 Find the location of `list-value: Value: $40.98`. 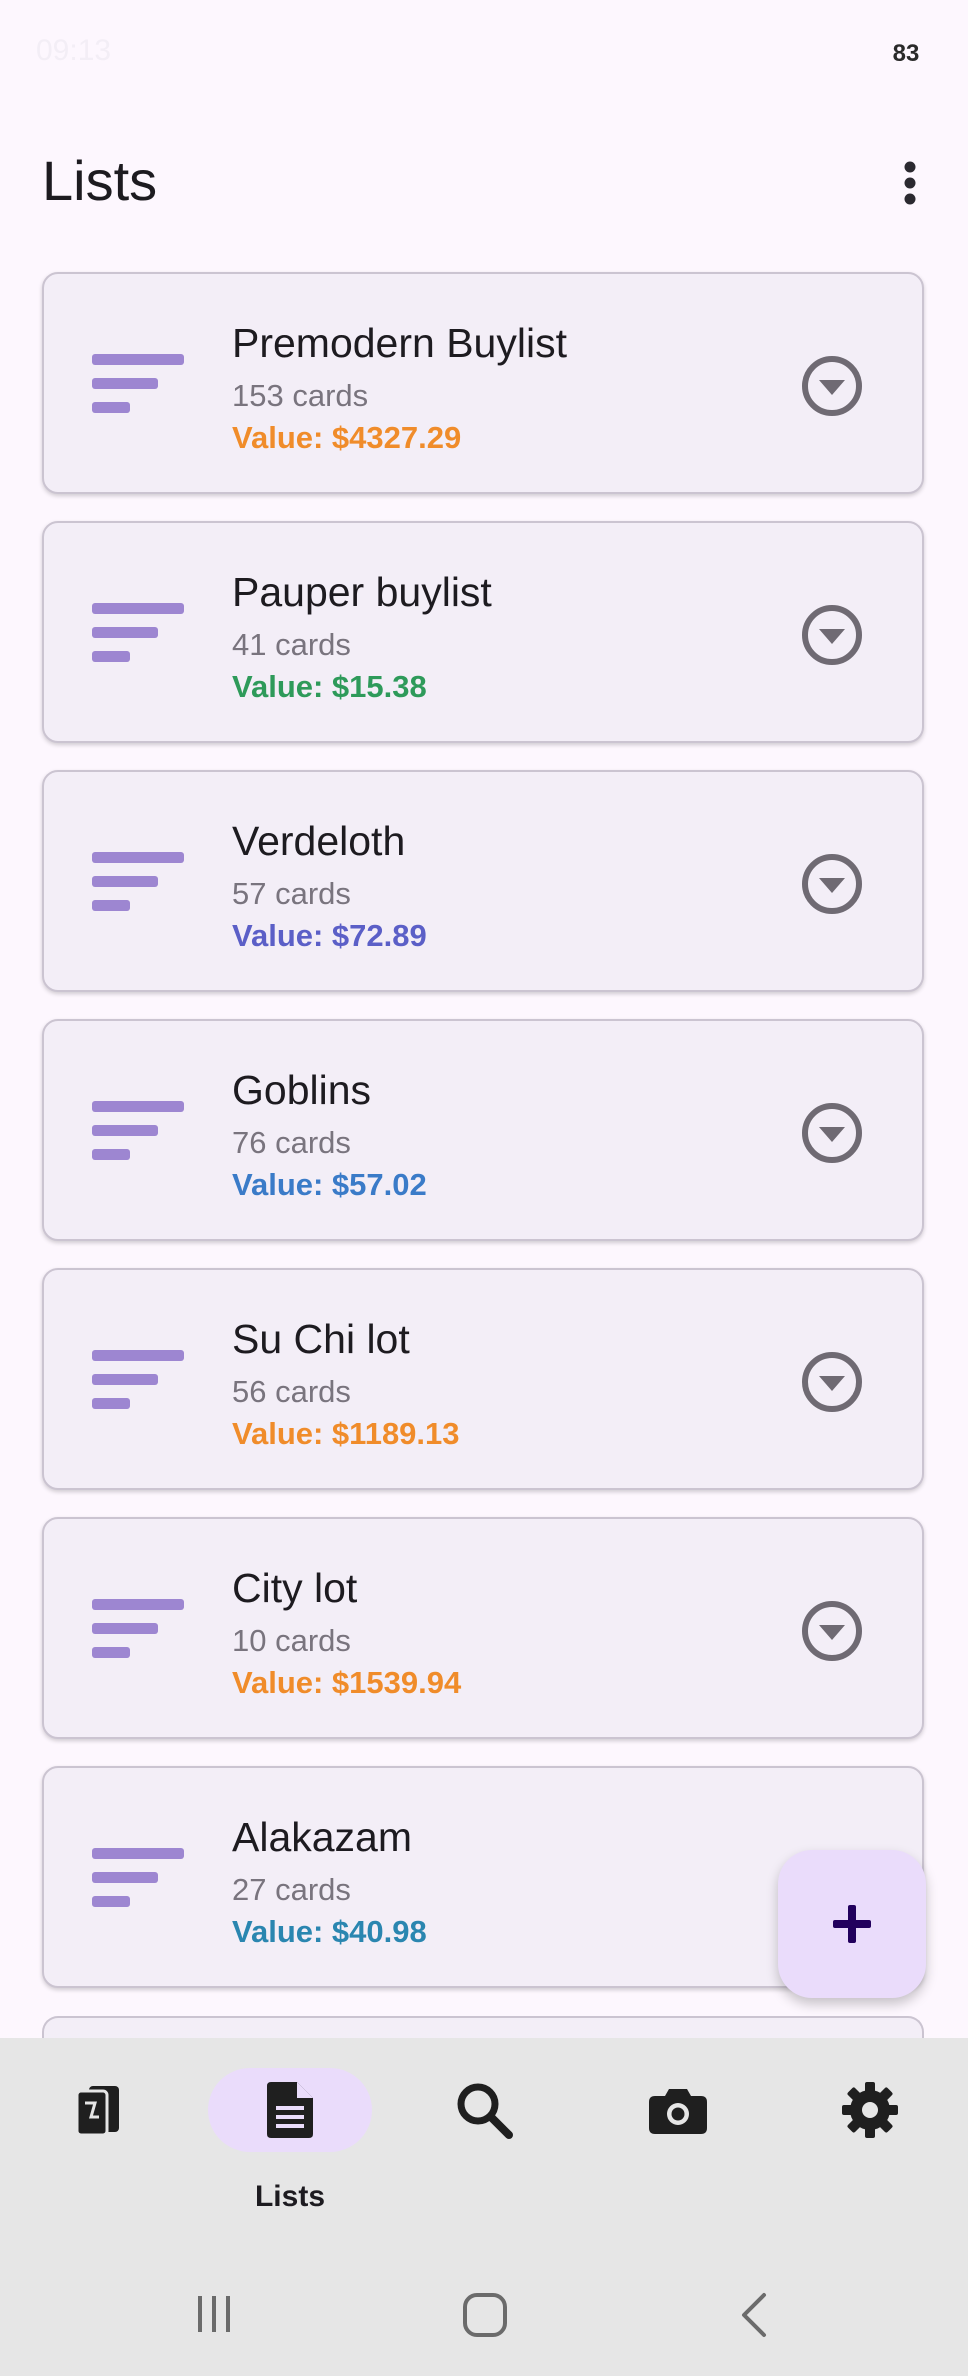

list-value: Value: $40.98 is located at coordinates (329, 1931).